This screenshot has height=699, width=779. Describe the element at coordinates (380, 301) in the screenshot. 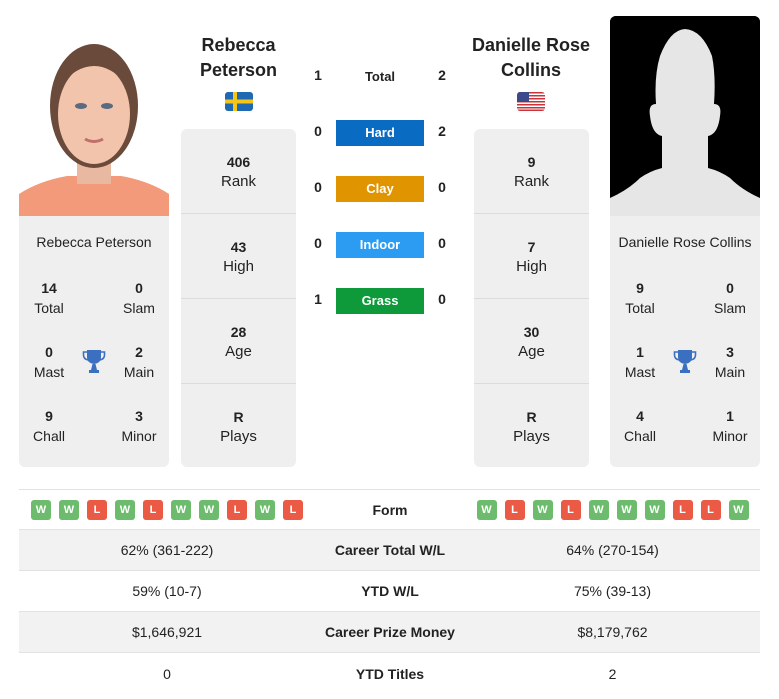

I see `surface-grass-badge: Grass` at that location.